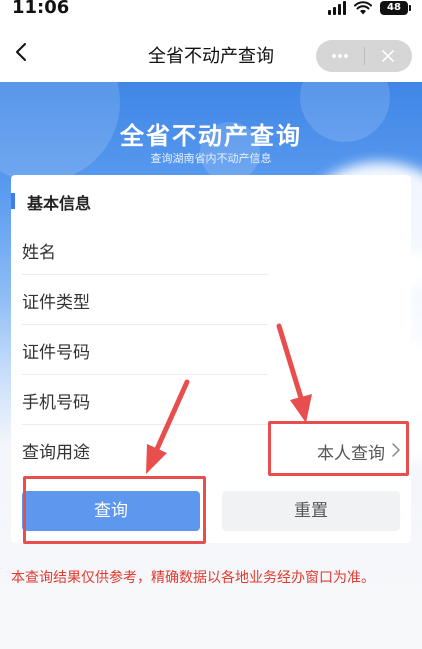 Image resolution: width=422 pixels, height=649 pixels. I want to click on more-button, so click(340, 56).